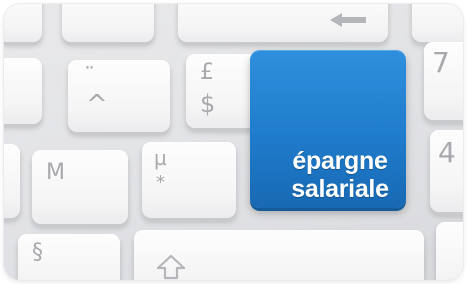 Image resolution: width=467 pixels, height=284 pixels. I want to click on key-row2-left, so click(12, 181).